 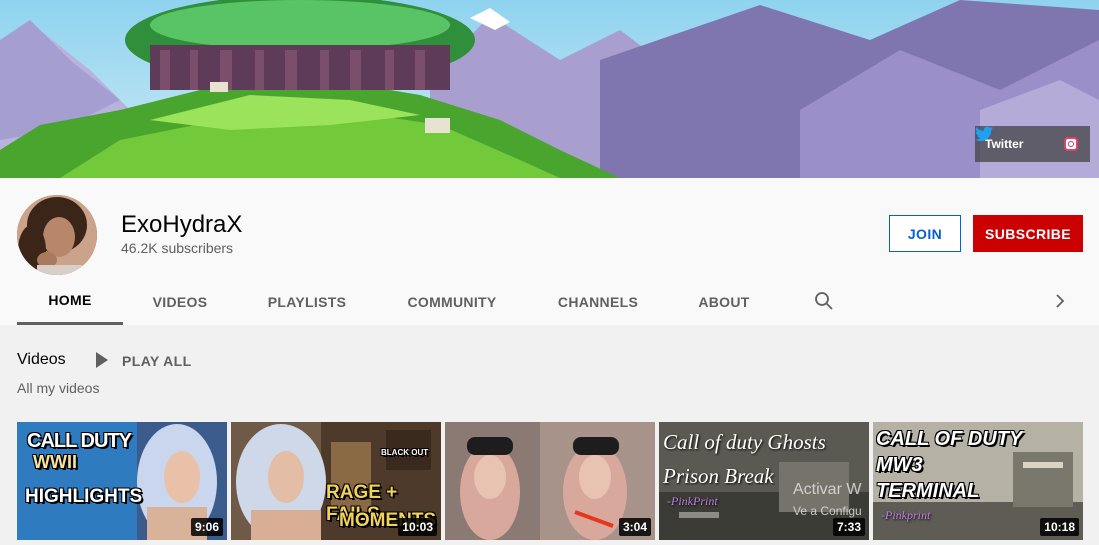 I want to click on subscribe-button: SUBSCRIBE, so click(x=1028, y=233).